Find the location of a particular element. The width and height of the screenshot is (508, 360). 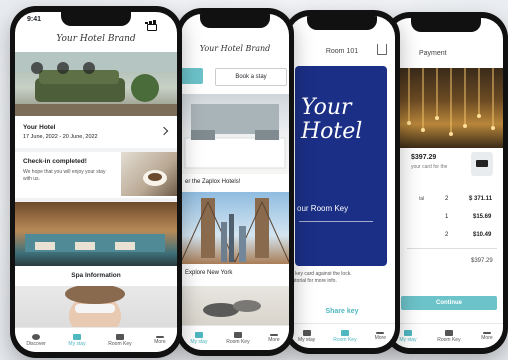

battery-icon is located at coordinates (152, 27).